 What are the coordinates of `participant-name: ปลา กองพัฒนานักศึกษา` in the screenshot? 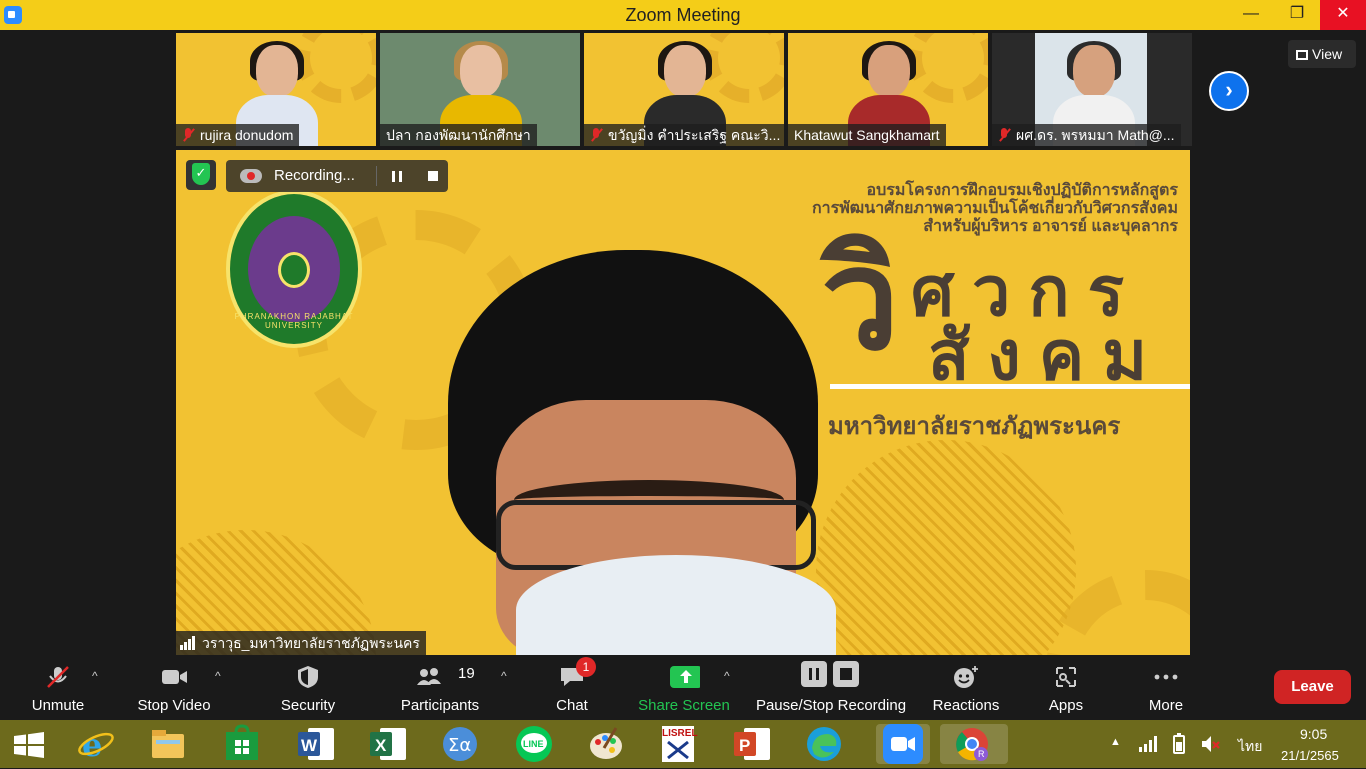 It's located at (458, 135).